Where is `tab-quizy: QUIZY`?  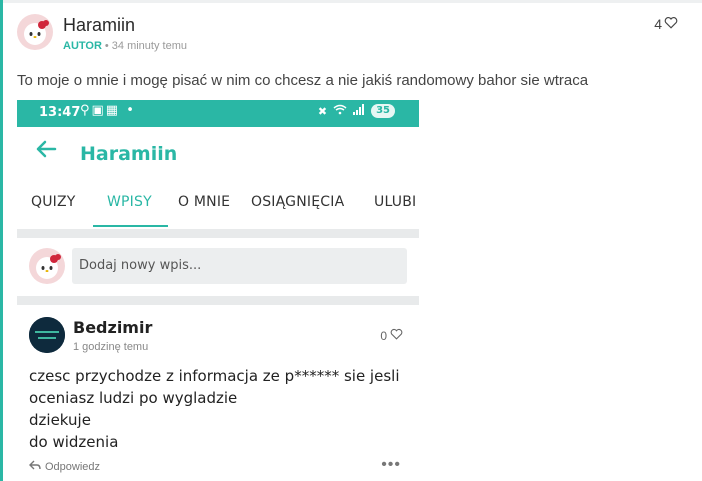 tab-quizy: QUIZY is located at coordinates (53, 202).